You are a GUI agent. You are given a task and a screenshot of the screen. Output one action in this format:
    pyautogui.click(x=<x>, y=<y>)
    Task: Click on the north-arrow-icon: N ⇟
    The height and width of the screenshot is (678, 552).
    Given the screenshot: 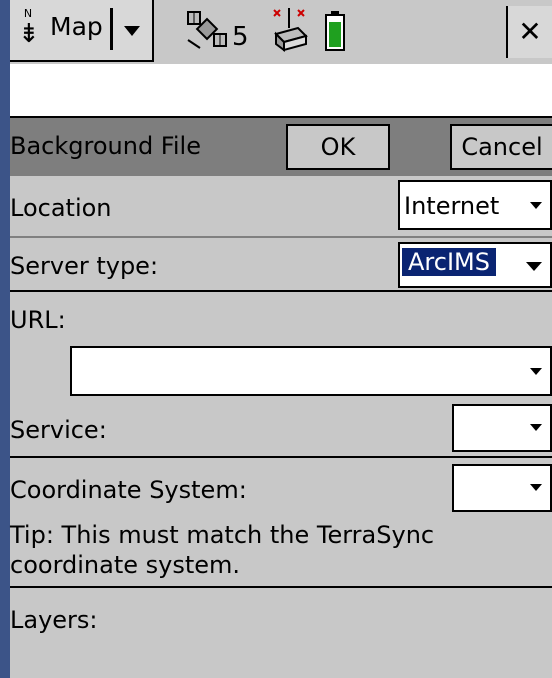 What is the action you would take?
    pyautogui.click(x=29, y=31)
    